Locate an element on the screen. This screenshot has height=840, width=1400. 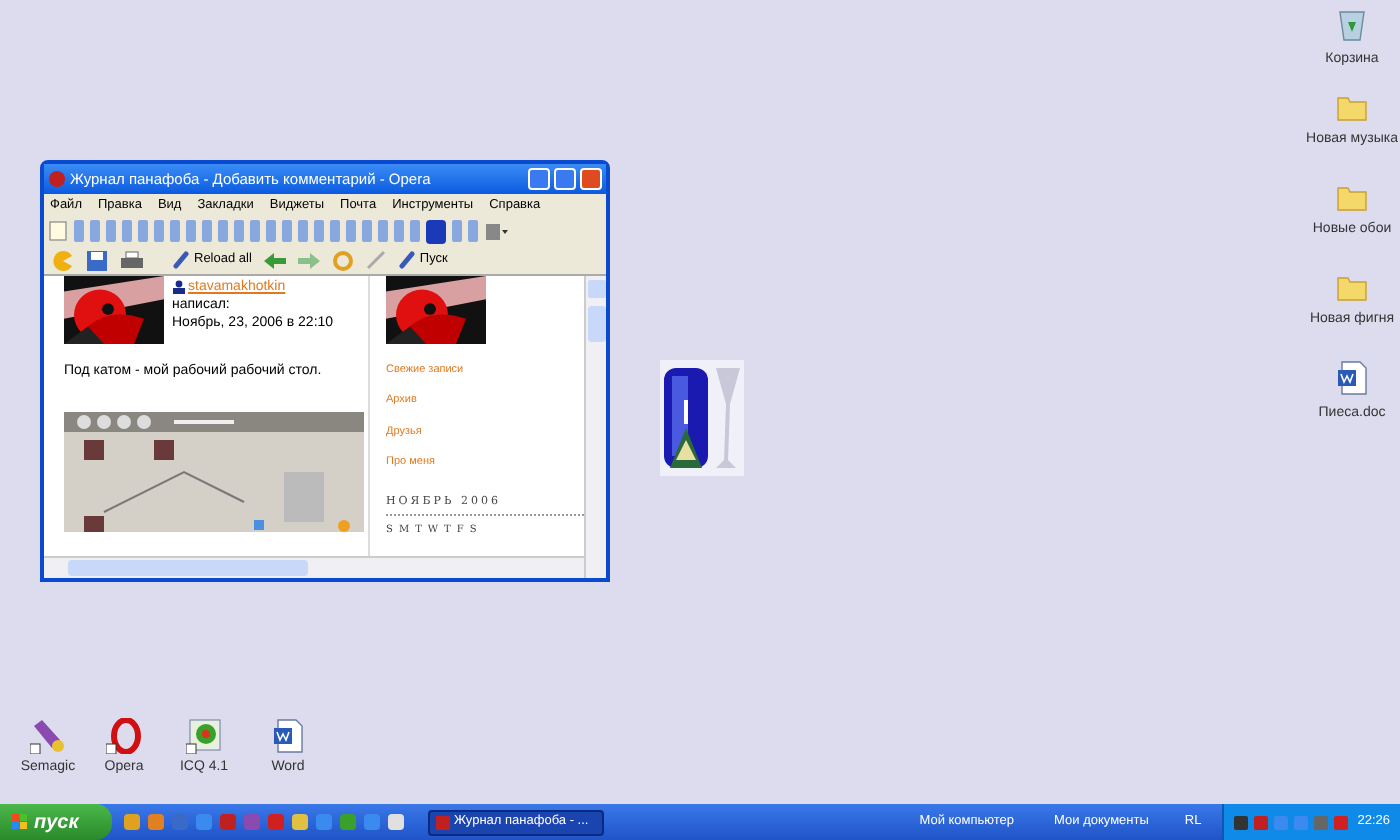
windows-logo-icon is located at coordinates (20, 822).